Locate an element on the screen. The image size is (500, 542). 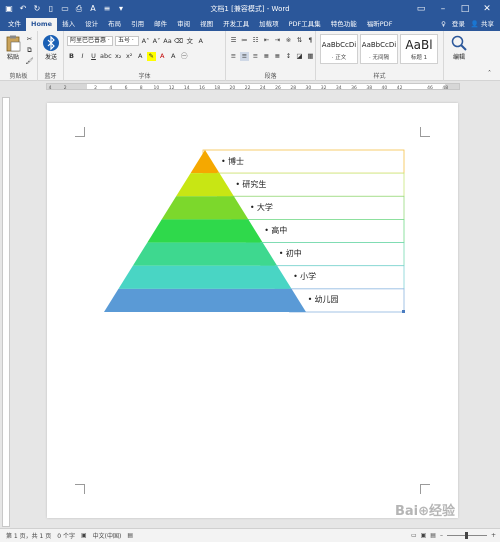
editing-group: 编辑 is located at coordinates (459, 56).